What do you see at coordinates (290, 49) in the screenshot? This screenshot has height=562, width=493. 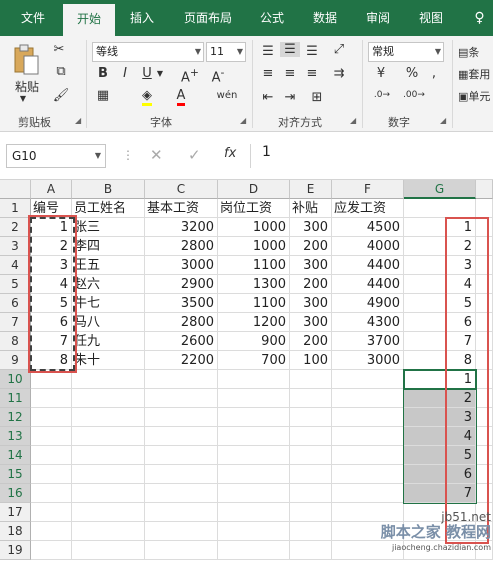 I see `align-middle-icon: ☰` at bounding box center [290, 49].